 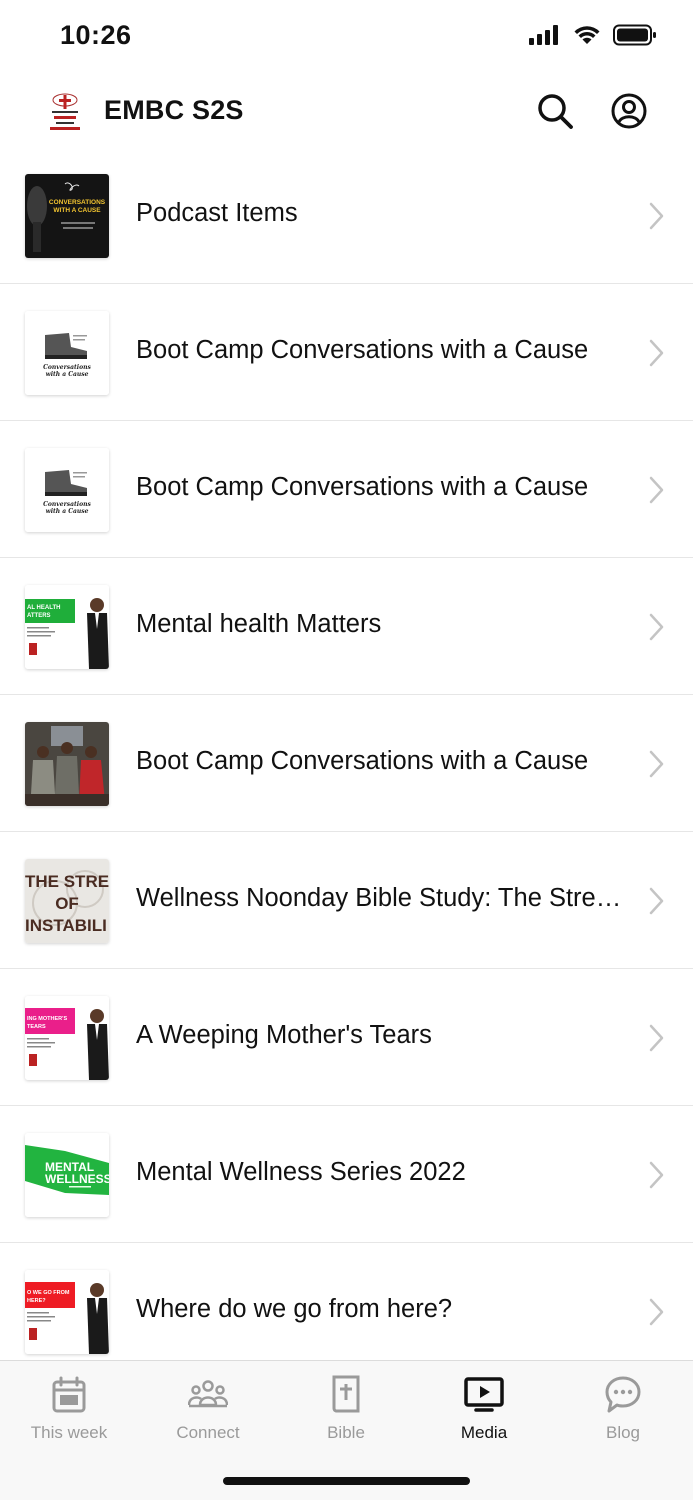 I want to click on status-icons, so click(x=593, y=35).